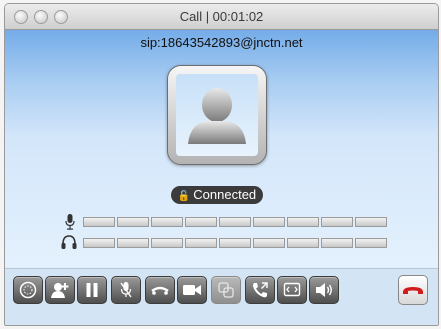 The height and width of the screenshot is (329, 441). I want to click on status-badge: 🔓 Connected, so click(217, 195).